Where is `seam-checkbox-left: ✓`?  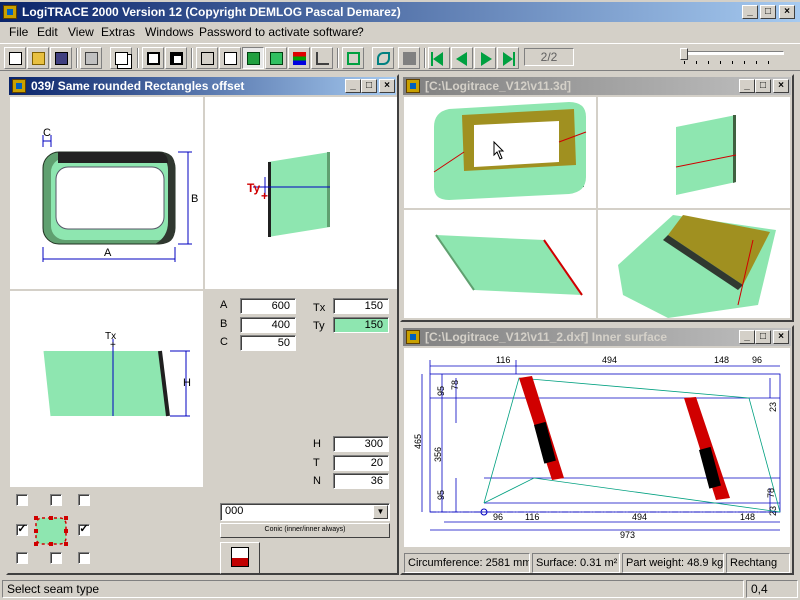 seam-checkbox-left: ✓ is located at coordinates (22, 530).